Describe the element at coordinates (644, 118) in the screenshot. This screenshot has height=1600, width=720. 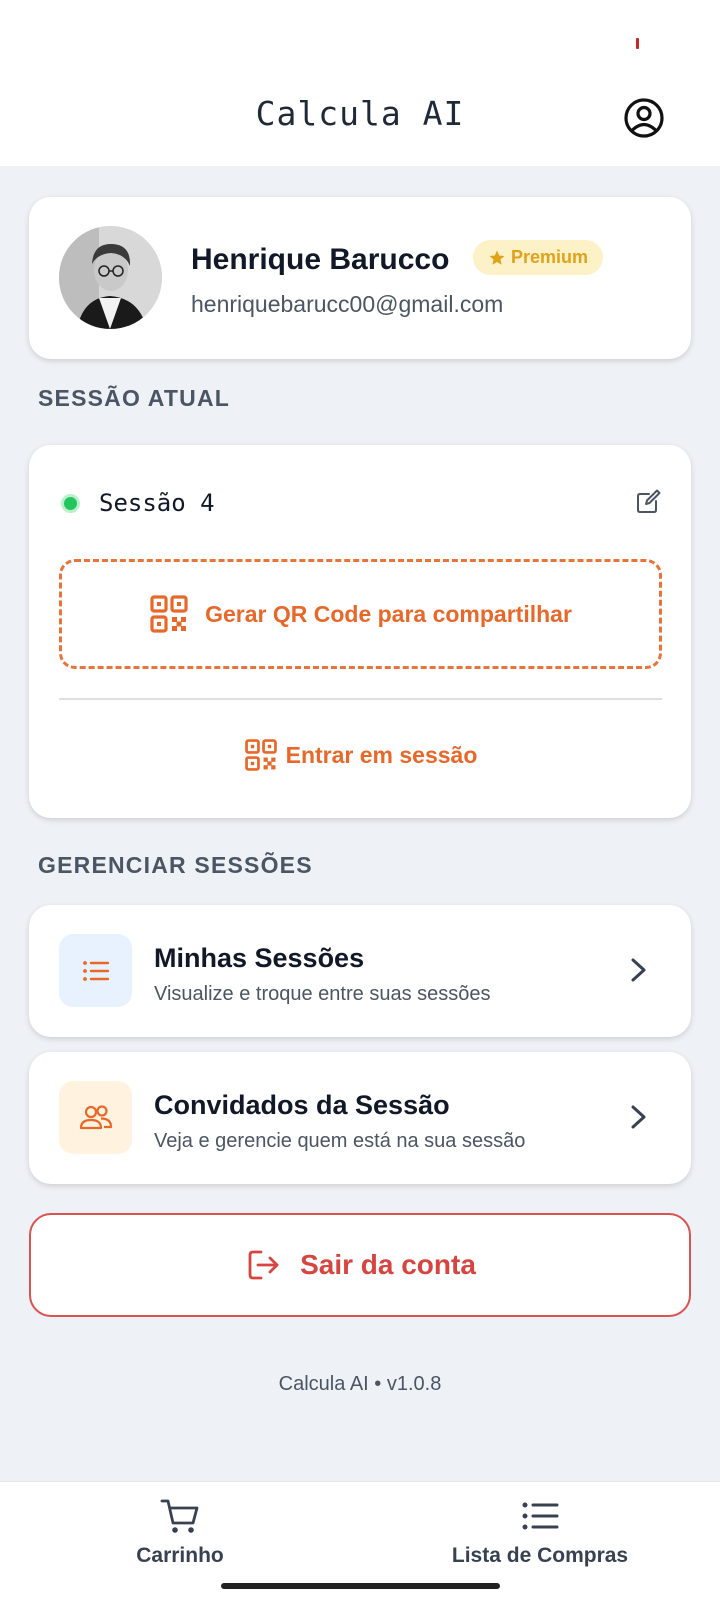
I see `user-circle-icon` at that location.